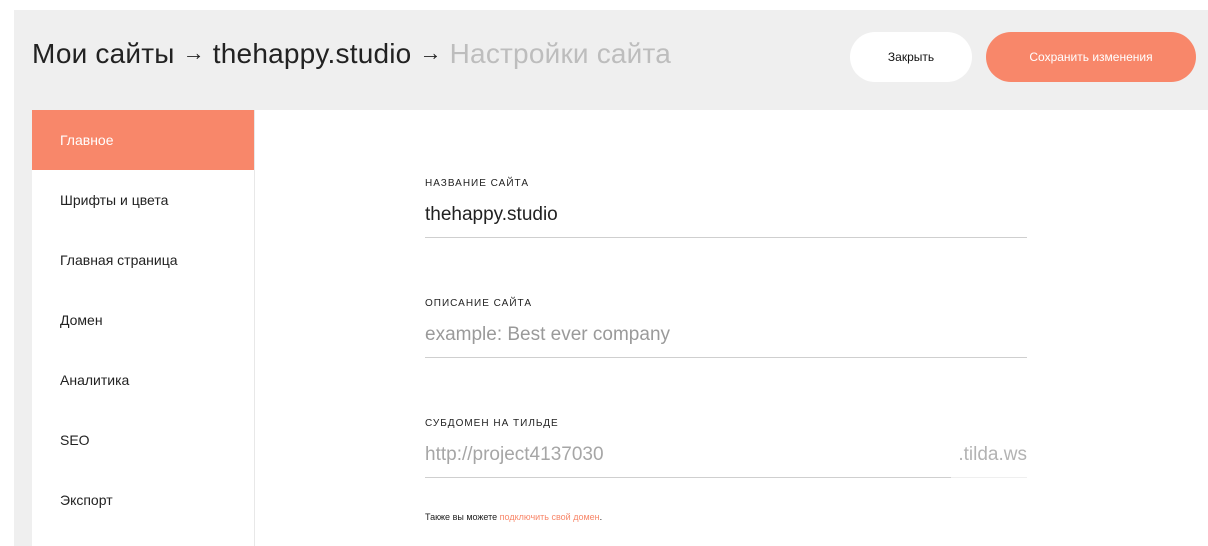 Image resolution: width=1208 pixels, height=546 pixels. Describe the element at coordinates (560, 53) in the screenshot. I see `breadcrumb-current: Настройки сайта` at that location.